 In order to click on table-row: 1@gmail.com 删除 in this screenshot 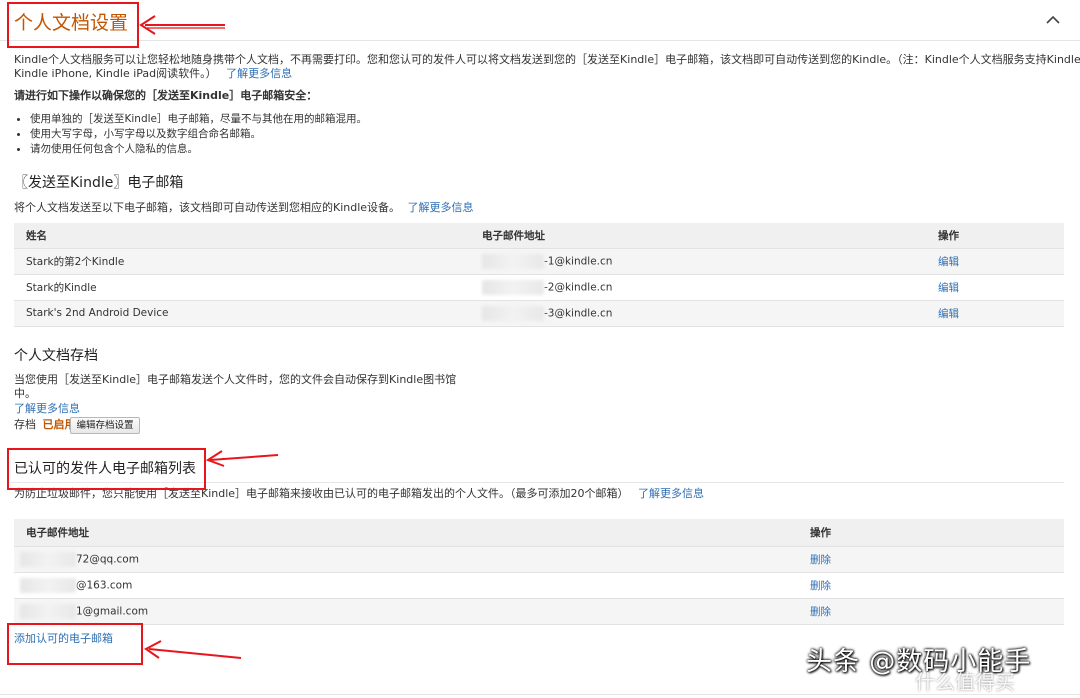, I will do `click(539, 611)`.